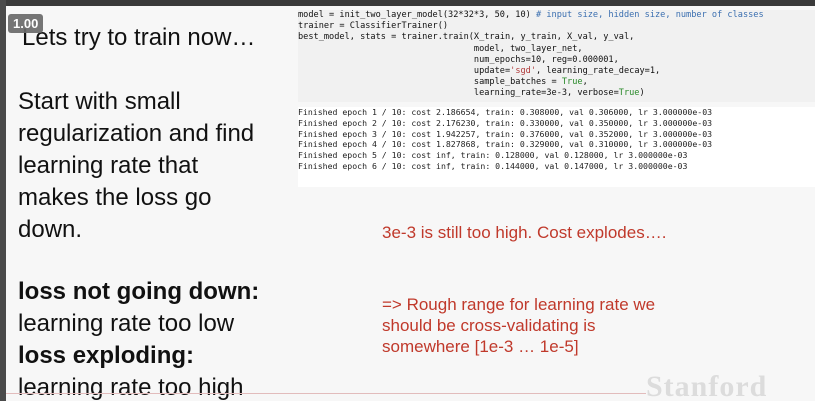 The image size is (815, 404). What do you see at coordinates (373, 26) in the screenshot?
I see `code-line: trainer = ClassifierTrainer()` at bounding box center [373, 26].